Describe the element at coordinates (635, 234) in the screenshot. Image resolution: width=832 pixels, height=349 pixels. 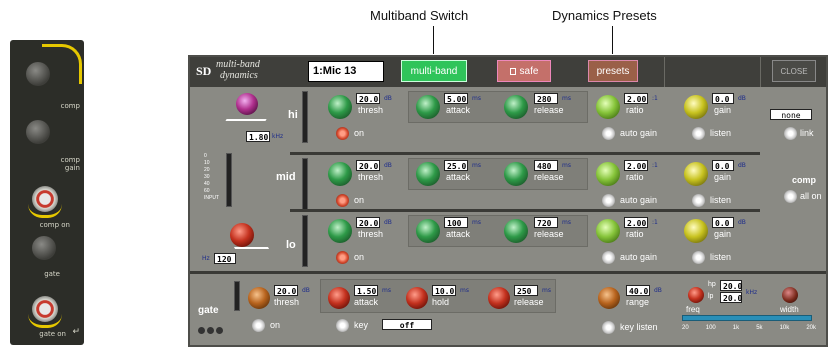
I see `ratio-label: ratio` at that location.